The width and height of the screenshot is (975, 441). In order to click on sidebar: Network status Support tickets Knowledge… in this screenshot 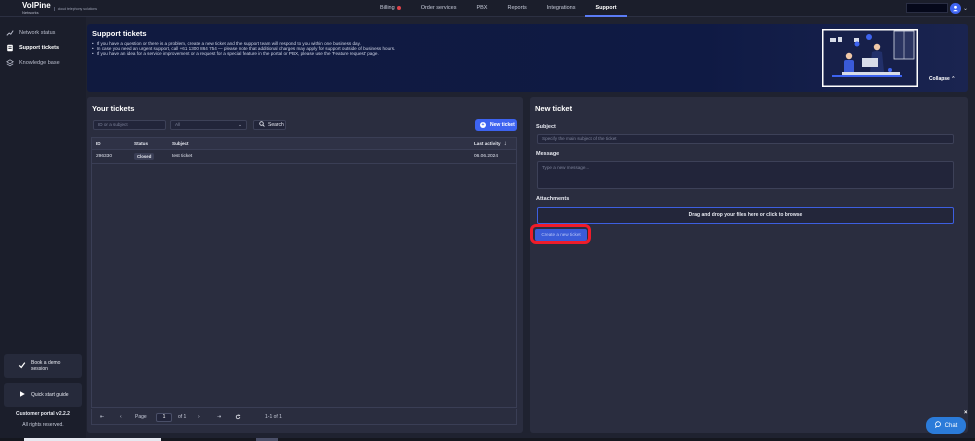, I will do `click(43, 229)`.